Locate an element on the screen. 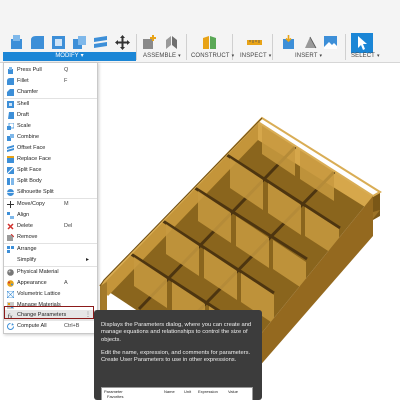  move-copy-icon is located at coordinates (10, 204).